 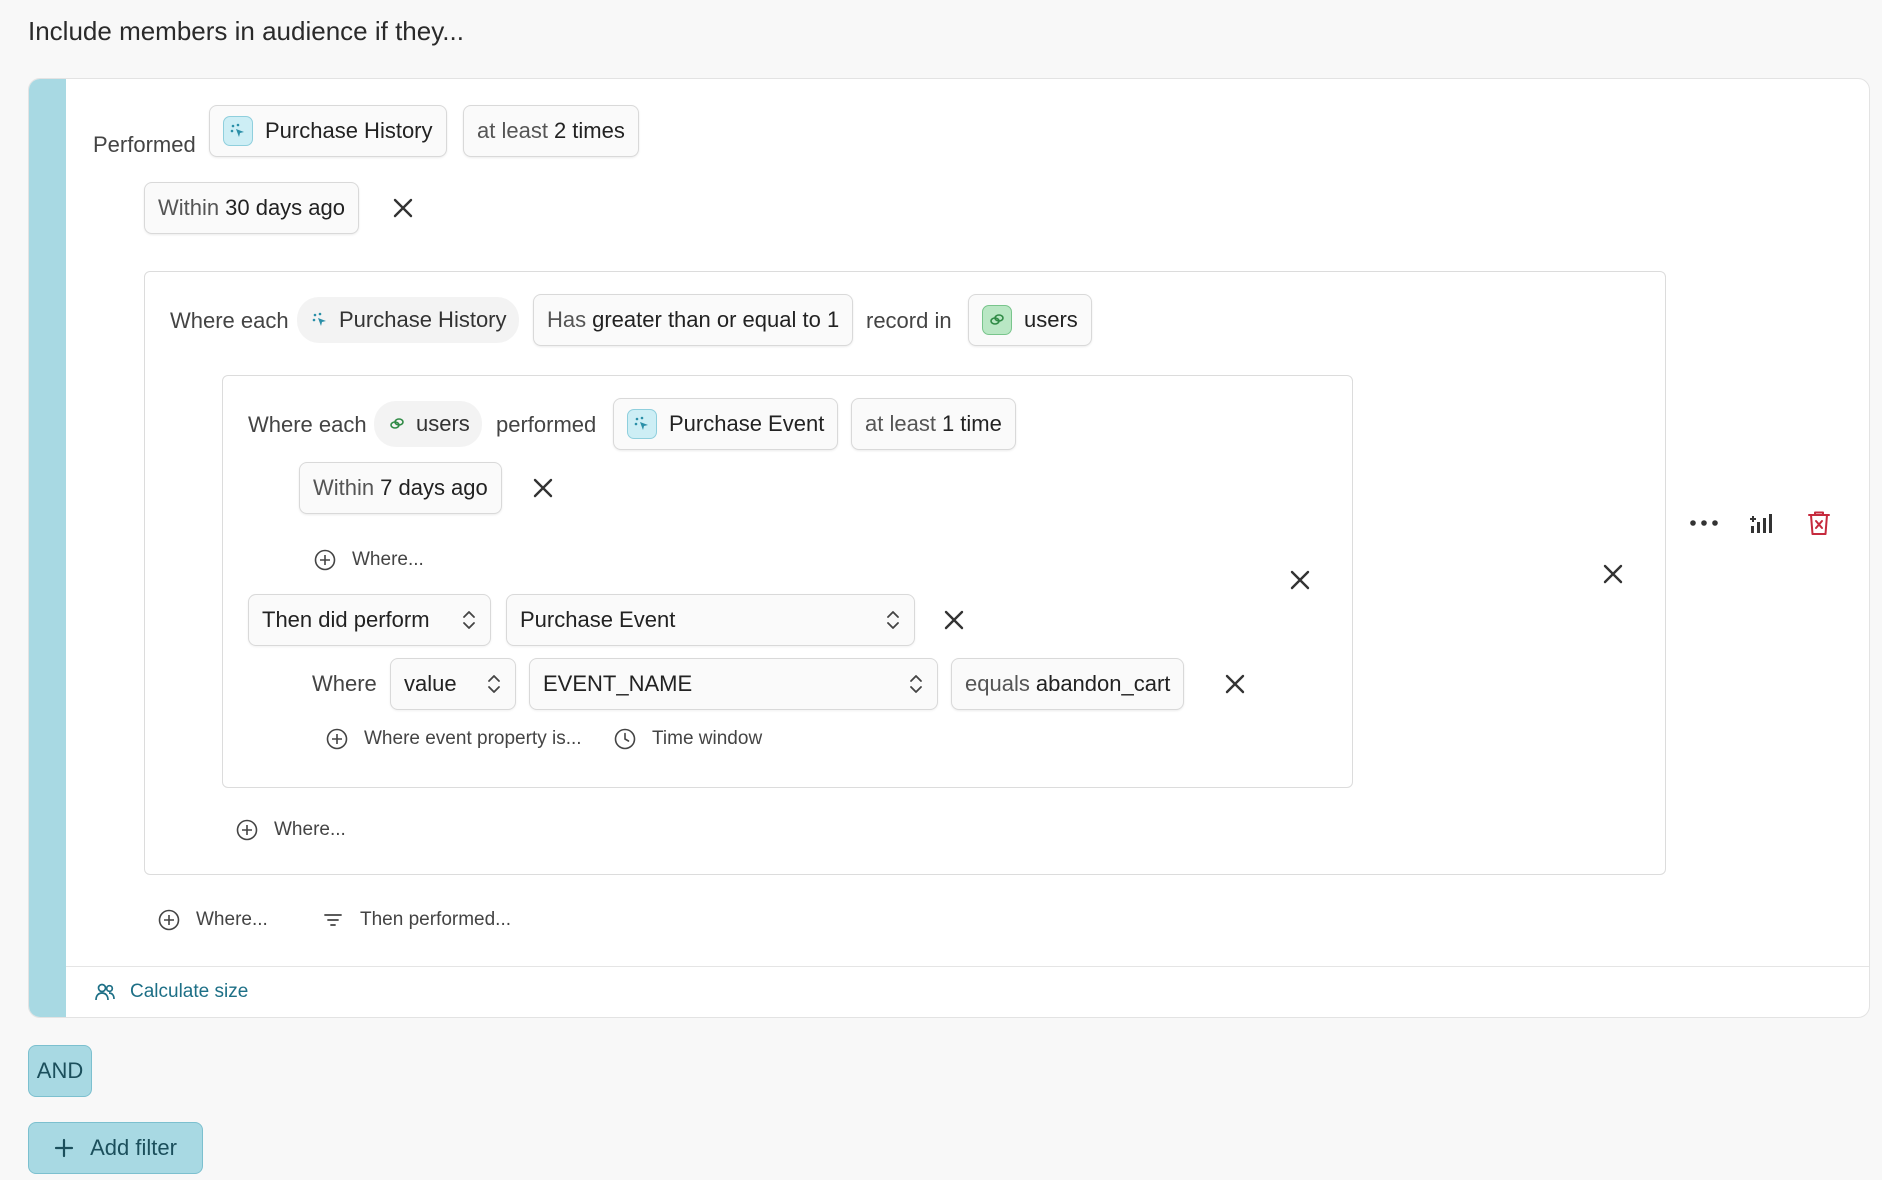 I want to click on record-count-chip: Has greater than or equal to 1, so click(x=693, y=320).